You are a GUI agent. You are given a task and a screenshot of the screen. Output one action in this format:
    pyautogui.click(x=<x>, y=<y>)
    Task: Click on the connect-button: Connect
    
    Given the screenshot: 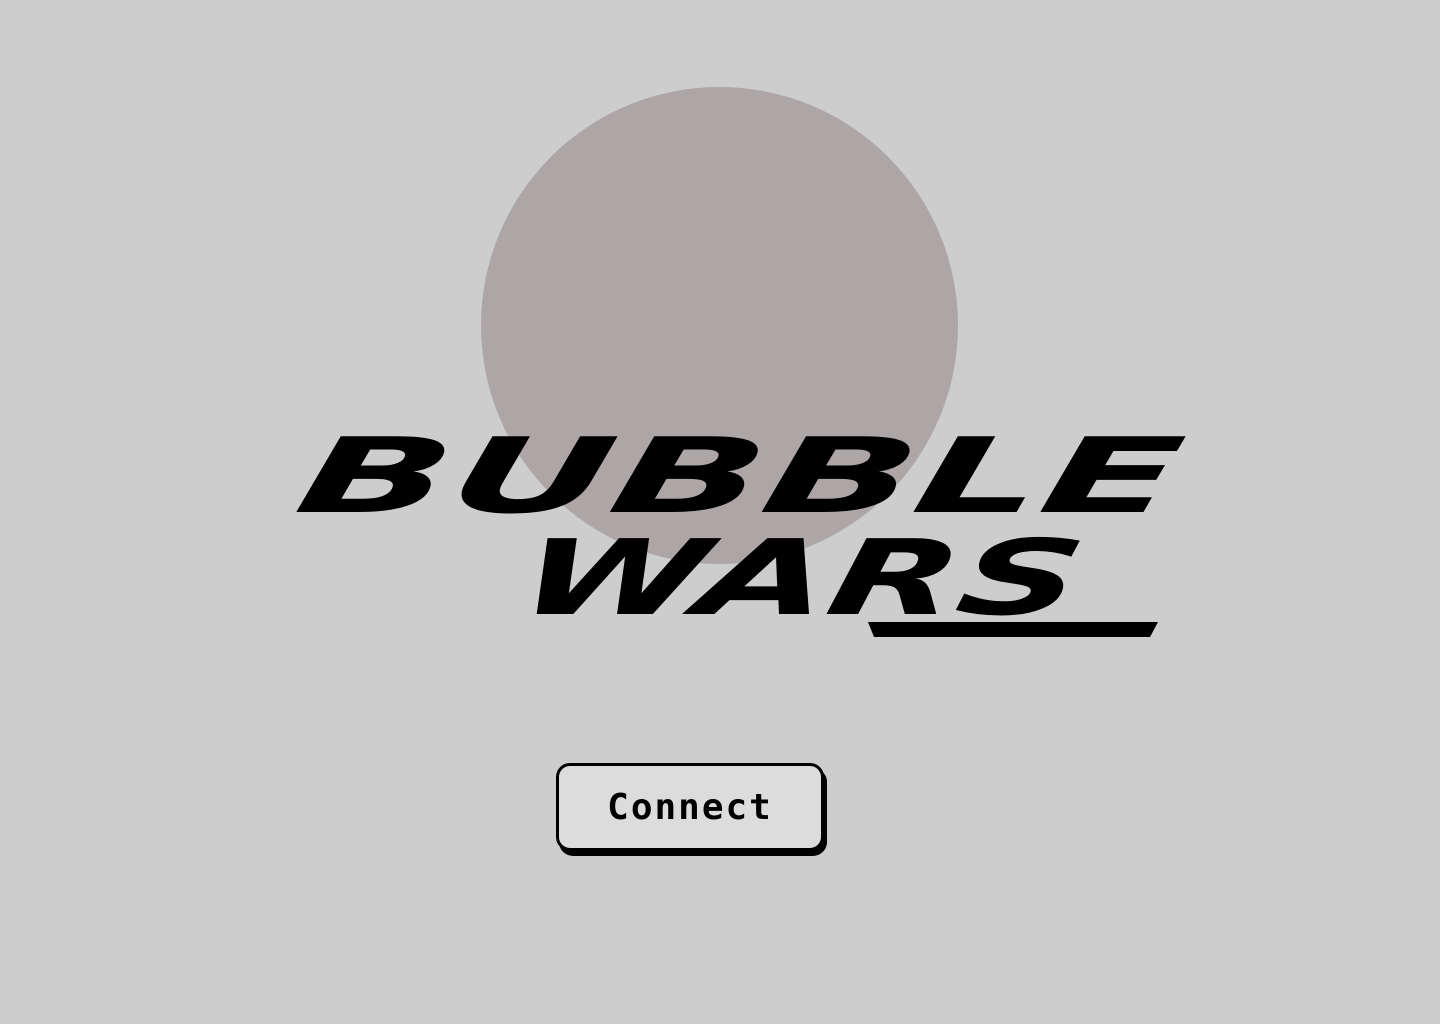 What is the action you would take?
    pyautogui.click(x=690, y=807)
    